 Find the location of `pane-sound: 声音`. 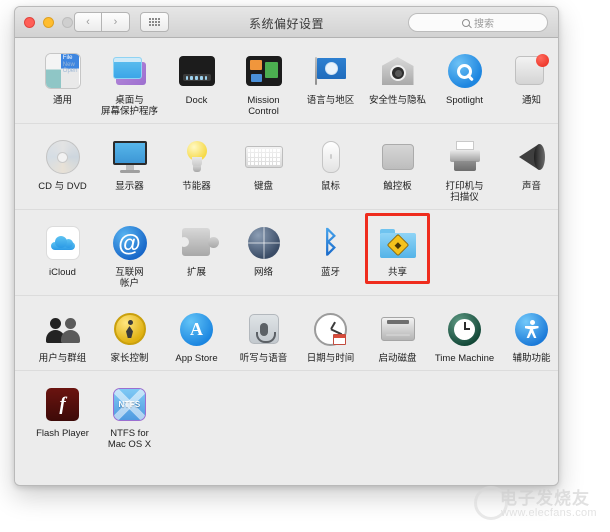

pane-sound: 声音 is located at coordinates (528, 162).